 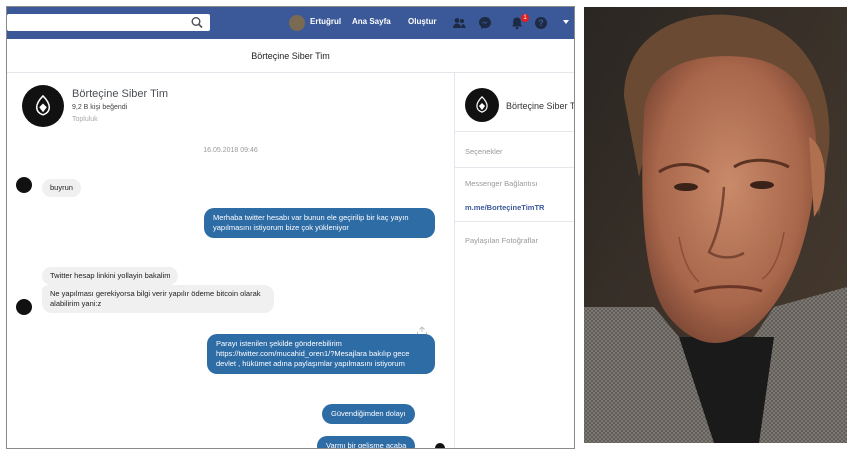 I want to click on seen-indicator-avatar, so click(x=440, y=445).